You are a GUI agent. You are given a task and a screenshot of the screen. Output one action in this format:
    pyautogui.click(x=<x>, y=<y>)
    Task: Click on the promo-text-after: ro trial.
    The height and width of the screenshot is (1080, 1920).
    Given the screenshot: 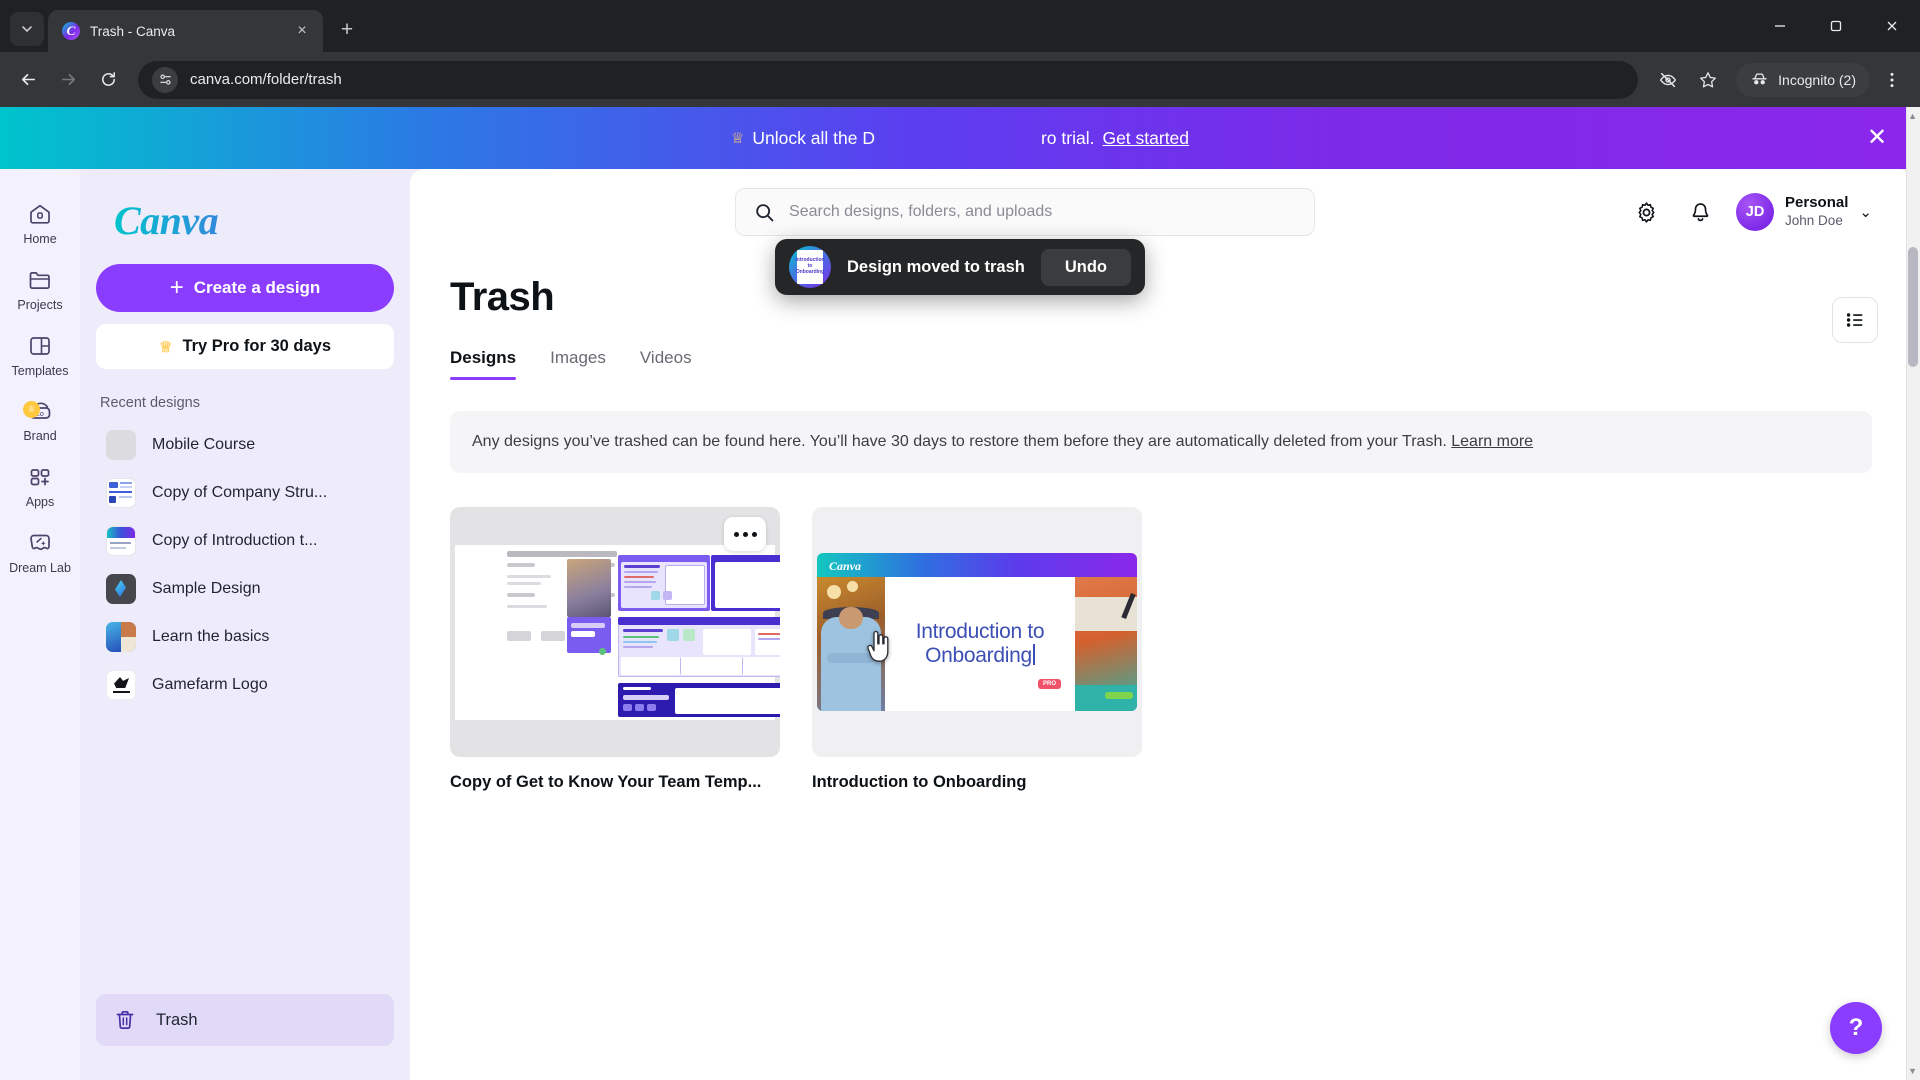 What is the action you would take?
    pyautogui.click(x=1067, y=137)
    